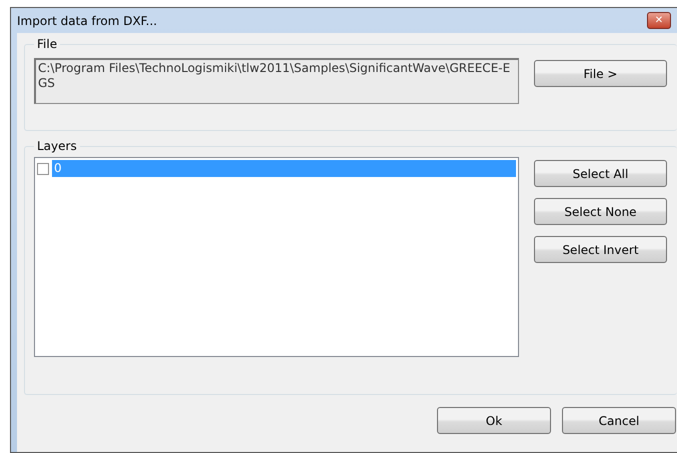 This screenshot has height=453, width=677. I want to click on select-button: Select Invert, so click(600, 249).